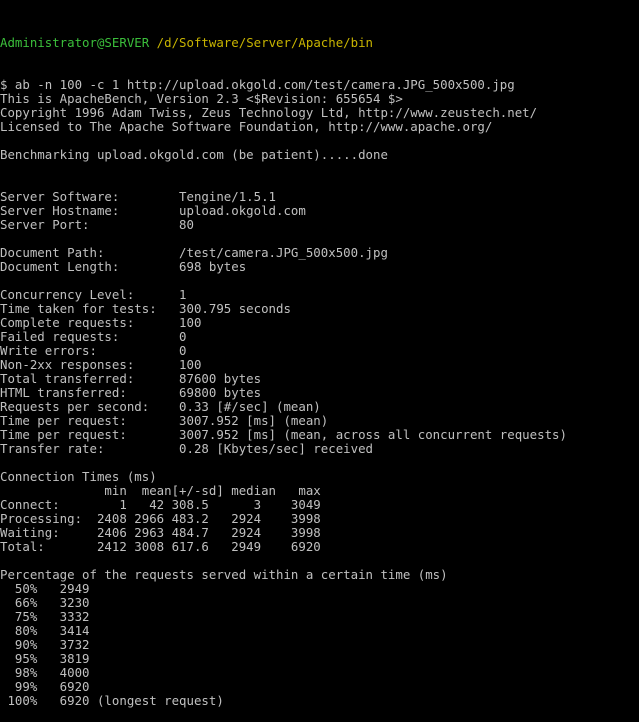  What do you see at coordinates (45, 589) in the screenshot?
I see `output-line: 50% 2949` at bounding box center [45, 589].